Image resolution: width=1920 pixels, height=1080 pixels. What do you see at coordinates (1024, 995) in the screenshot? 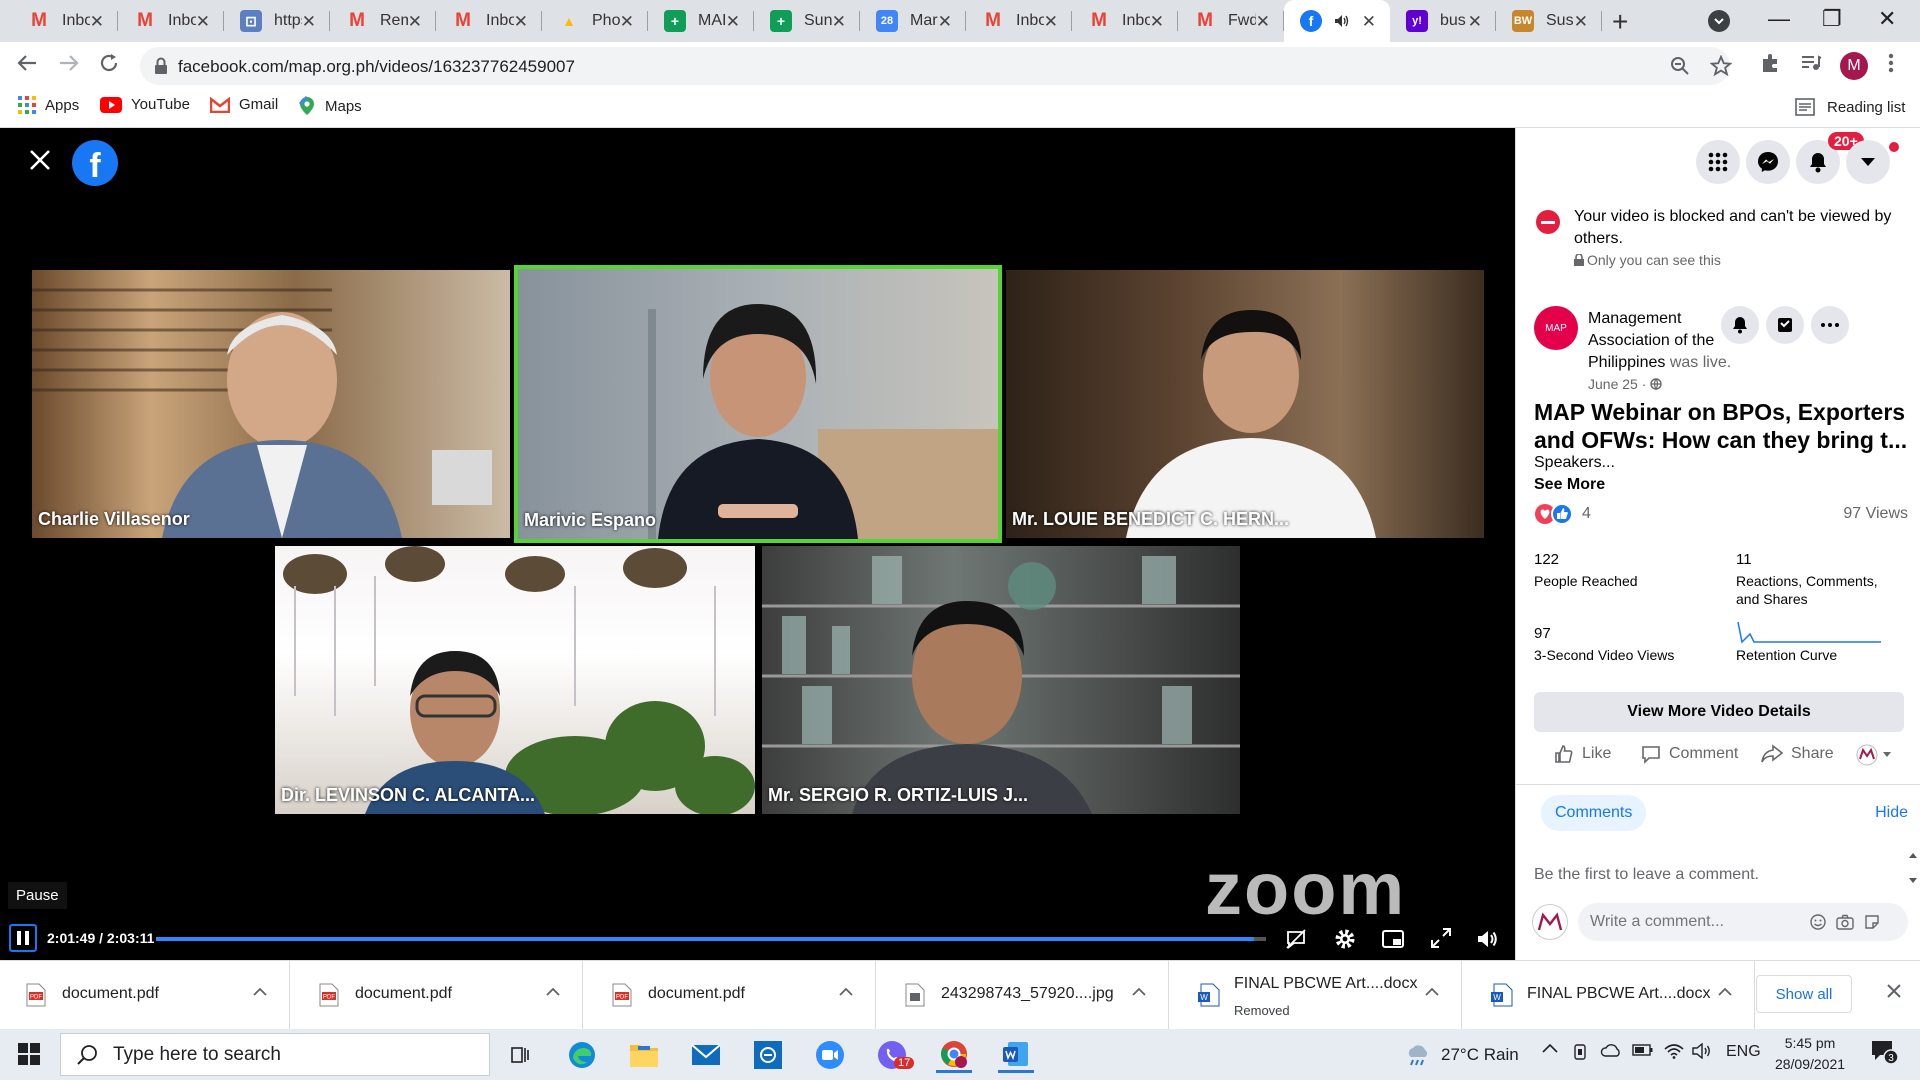
I see `download-item: 243298743_57920....jpg` at bounding box center [1024, 995].